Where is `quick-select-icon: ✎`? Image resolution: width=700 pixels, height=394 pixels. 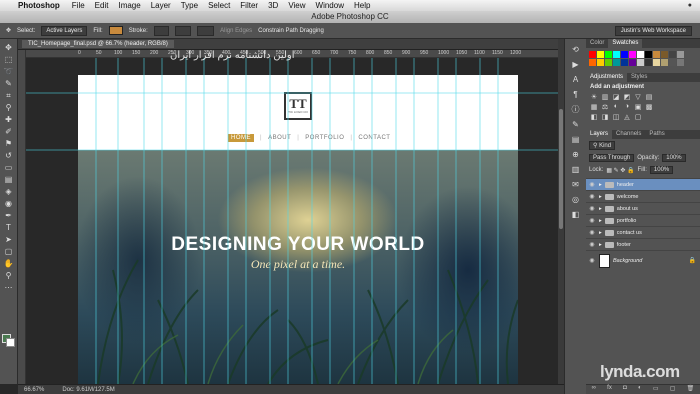
quick-select-icon: ✎ is located at coordinates (8, 84).